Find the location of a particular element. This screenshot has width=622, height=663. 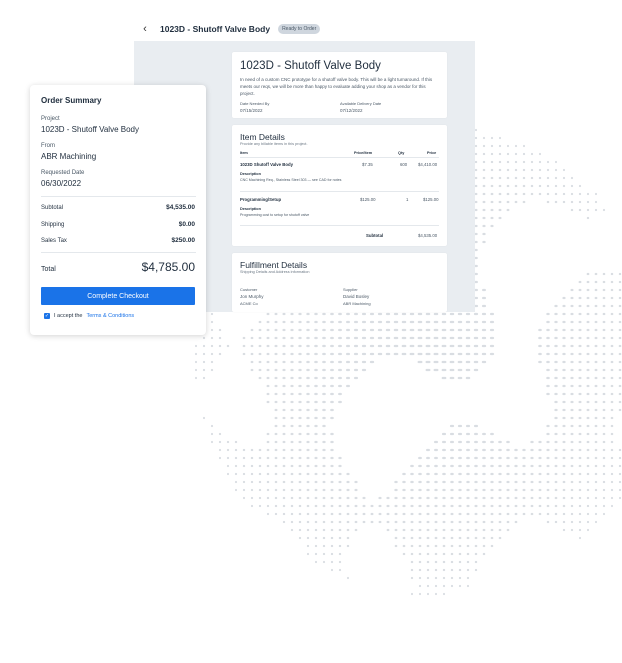

col-qty: Qty is located at coordinates (401, 153).